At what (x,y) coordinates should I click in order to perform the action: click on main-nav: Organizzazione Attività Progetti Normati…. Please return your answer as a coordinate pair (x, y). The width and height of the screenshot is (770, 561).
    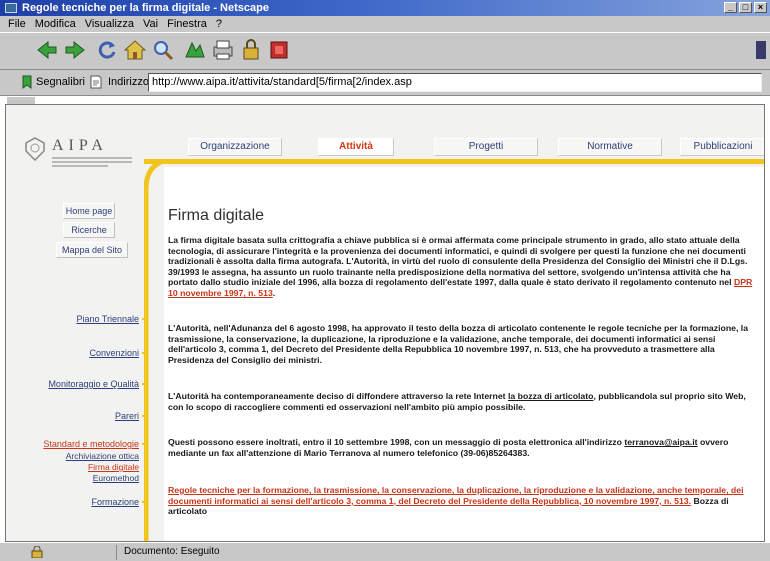
    Looking at the image, I should click on (476, 148).